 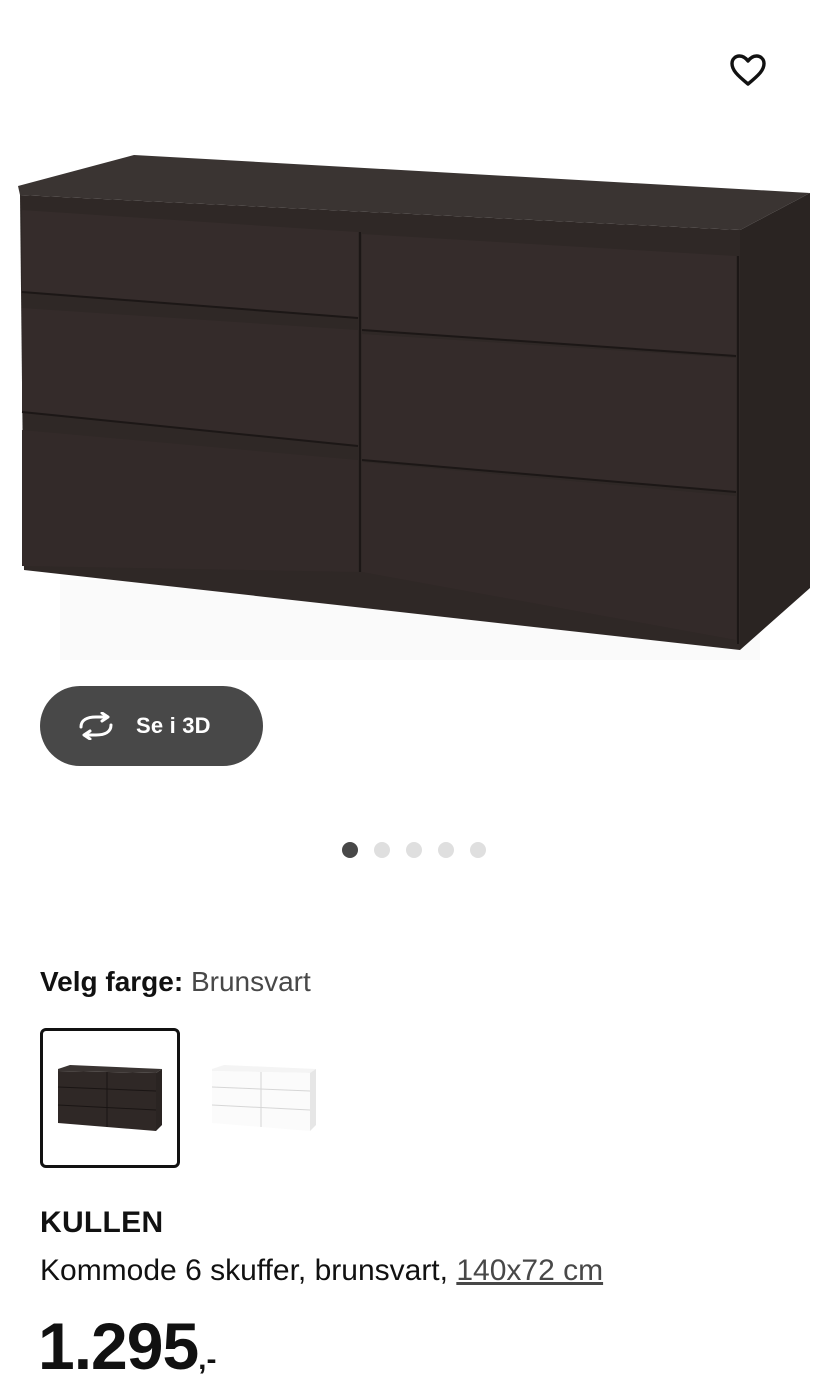 I want to click on favorite-button, so click(x=748, y=70).